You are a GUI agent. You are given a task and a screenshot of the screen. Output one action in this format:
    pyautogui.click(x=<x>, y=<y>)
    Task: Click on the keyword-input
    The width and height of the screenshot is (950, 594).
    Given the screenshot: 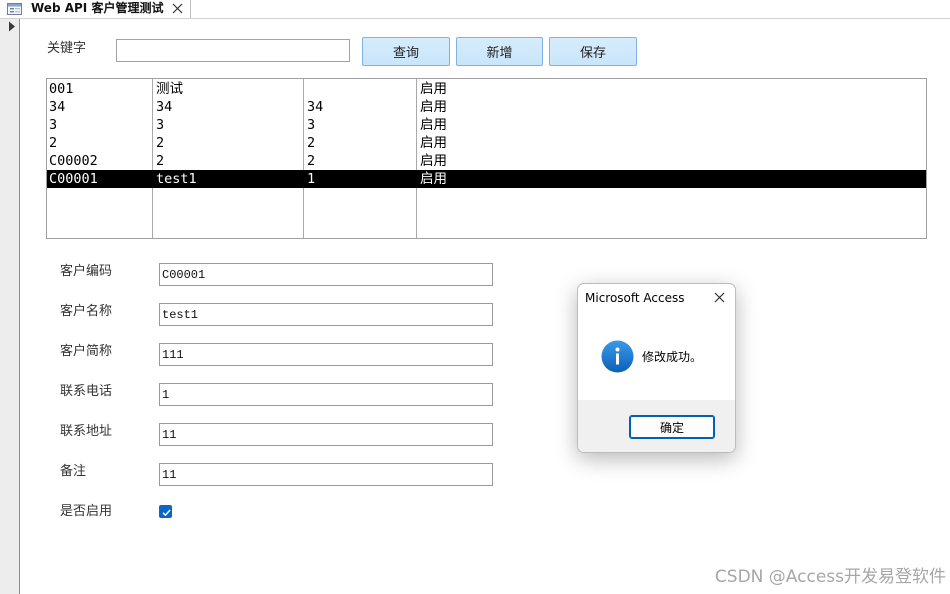 What is the action you would take?
    pyautogui.click(x=233, y=50)
    